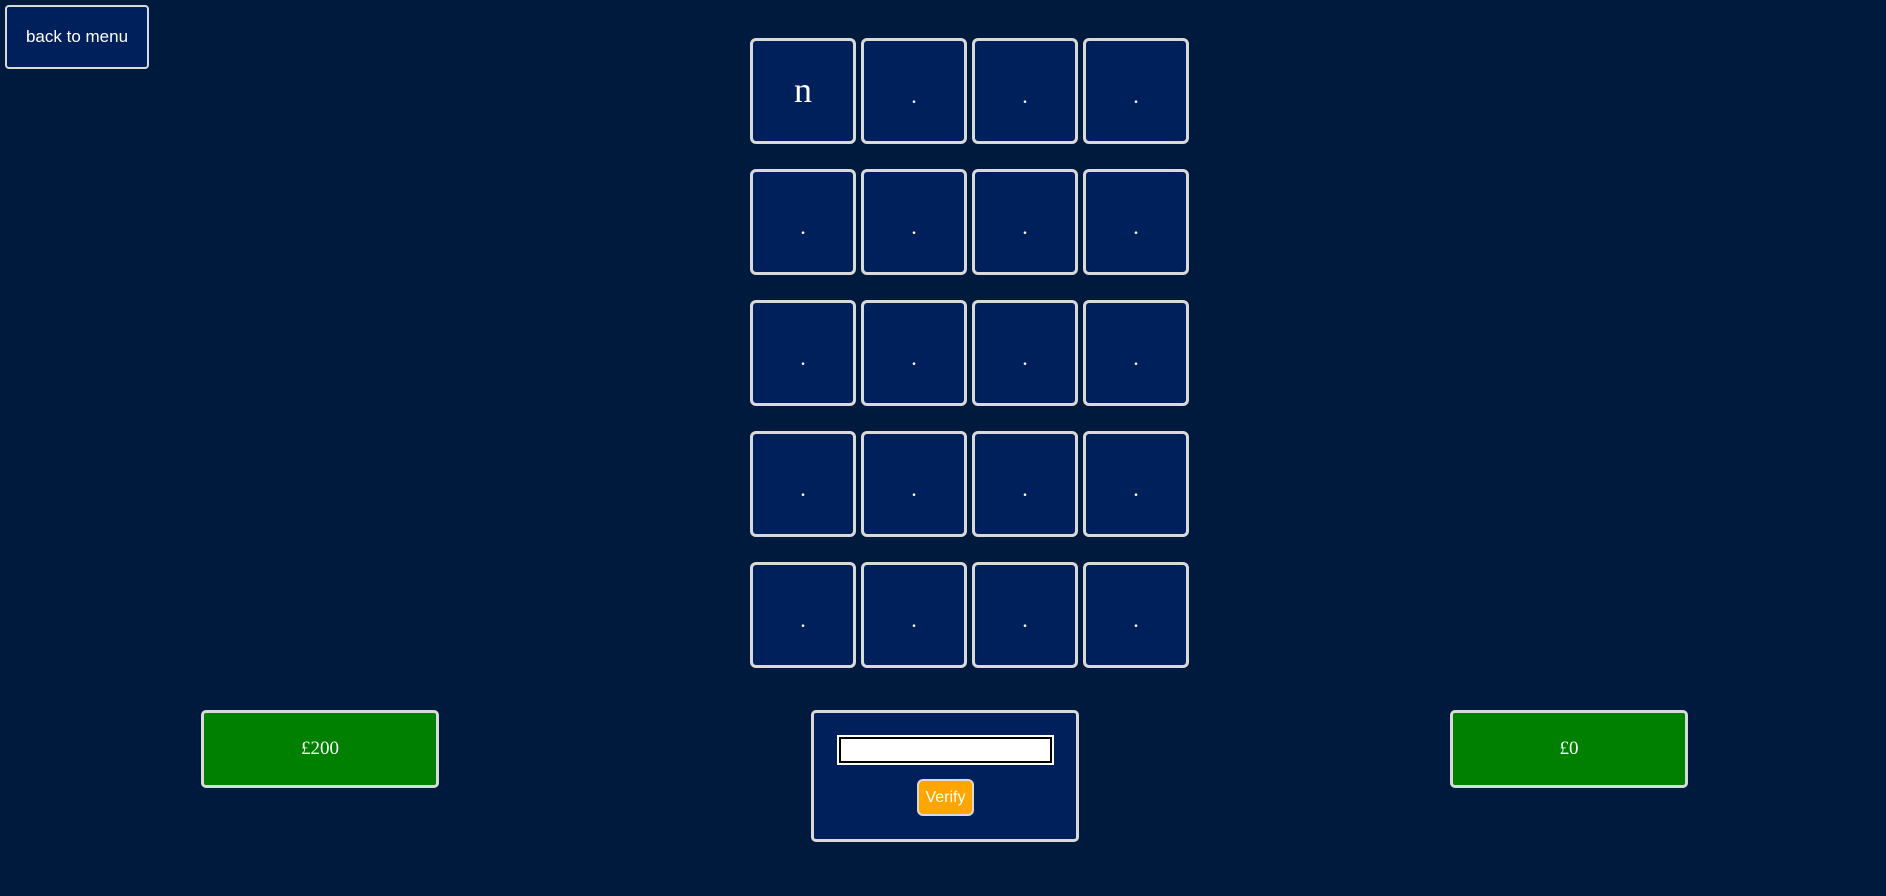 This screenshot has height=896, width=1886. Describe the element at coordinates (803, 91) in the screenshot. I see `letter-tile: n` at that location.